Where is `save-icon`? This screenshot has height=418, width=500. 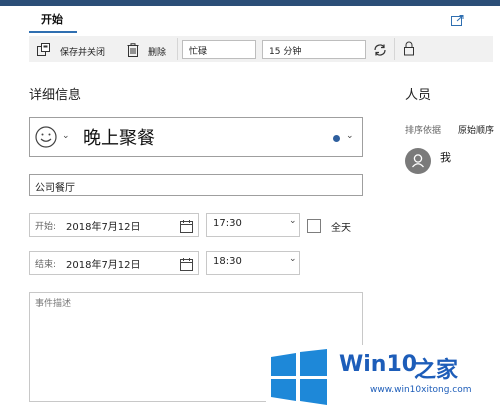 save-icon is located at coordinates (44, 49).